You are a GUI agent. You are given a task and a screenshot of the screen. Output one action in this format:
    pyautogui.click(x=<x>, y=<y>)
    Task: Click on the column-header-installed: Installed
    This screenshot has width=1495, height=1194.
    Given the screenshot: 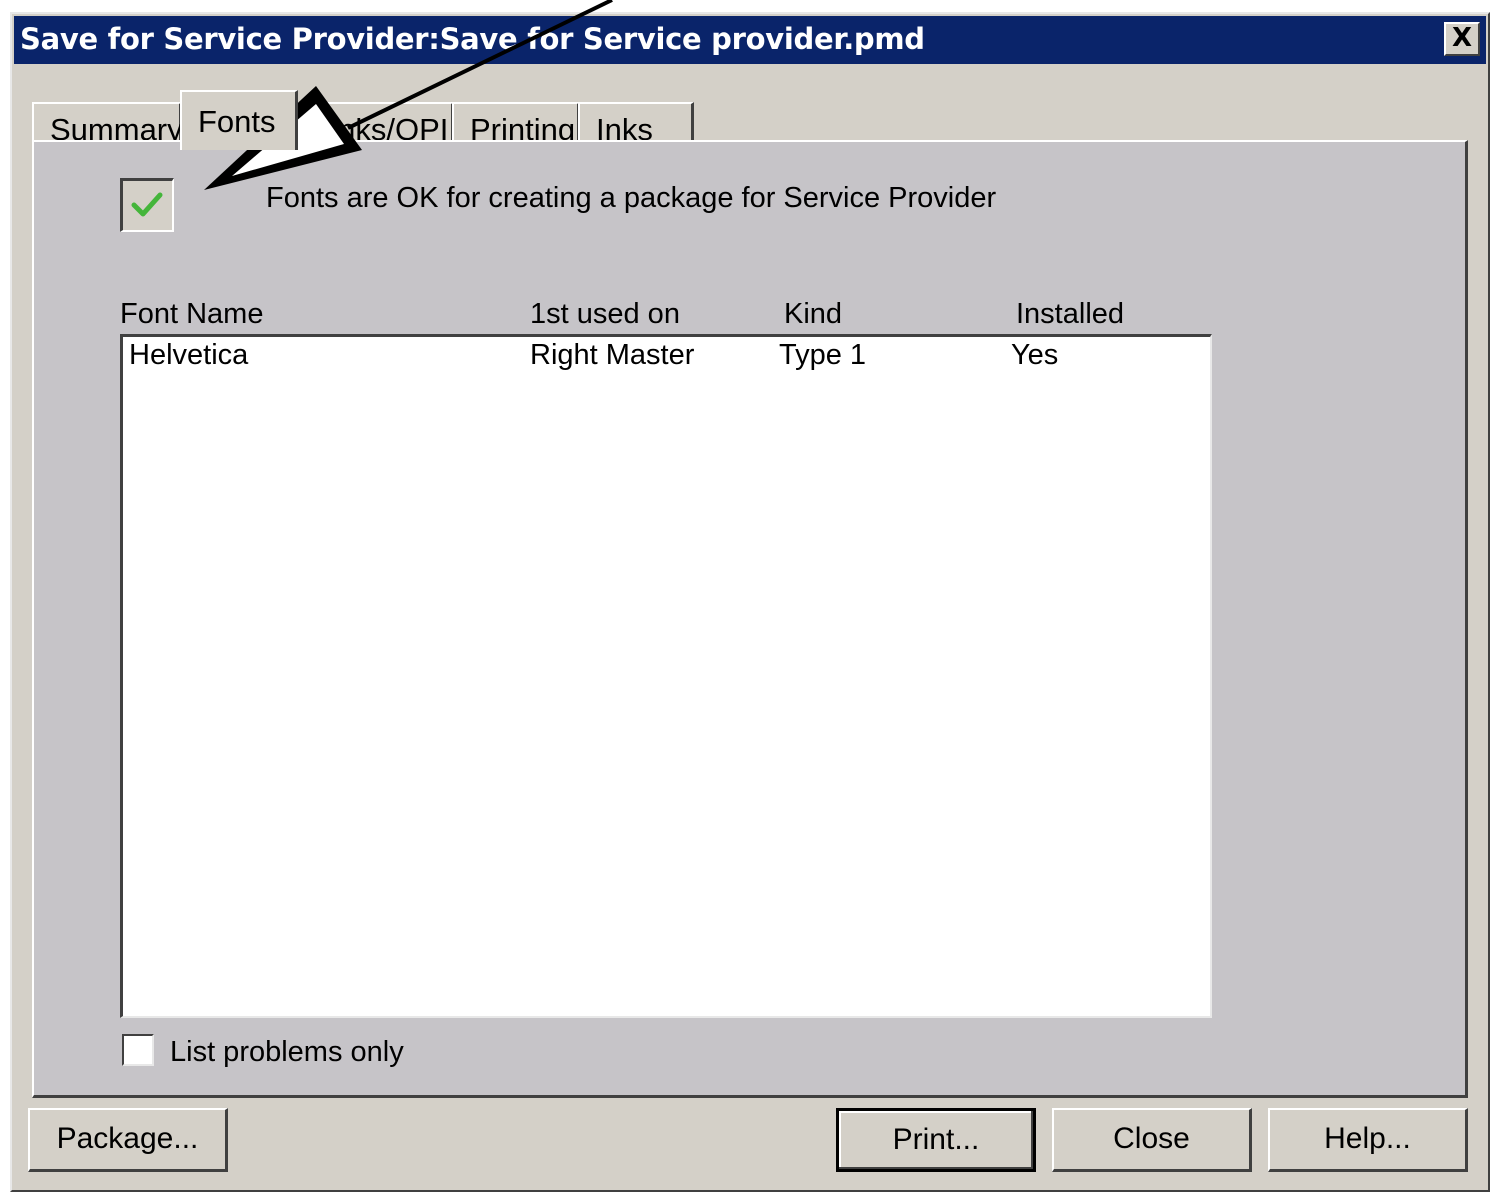 What is the action you would take?
    pyautogui.click(x=1070, y=314)
    